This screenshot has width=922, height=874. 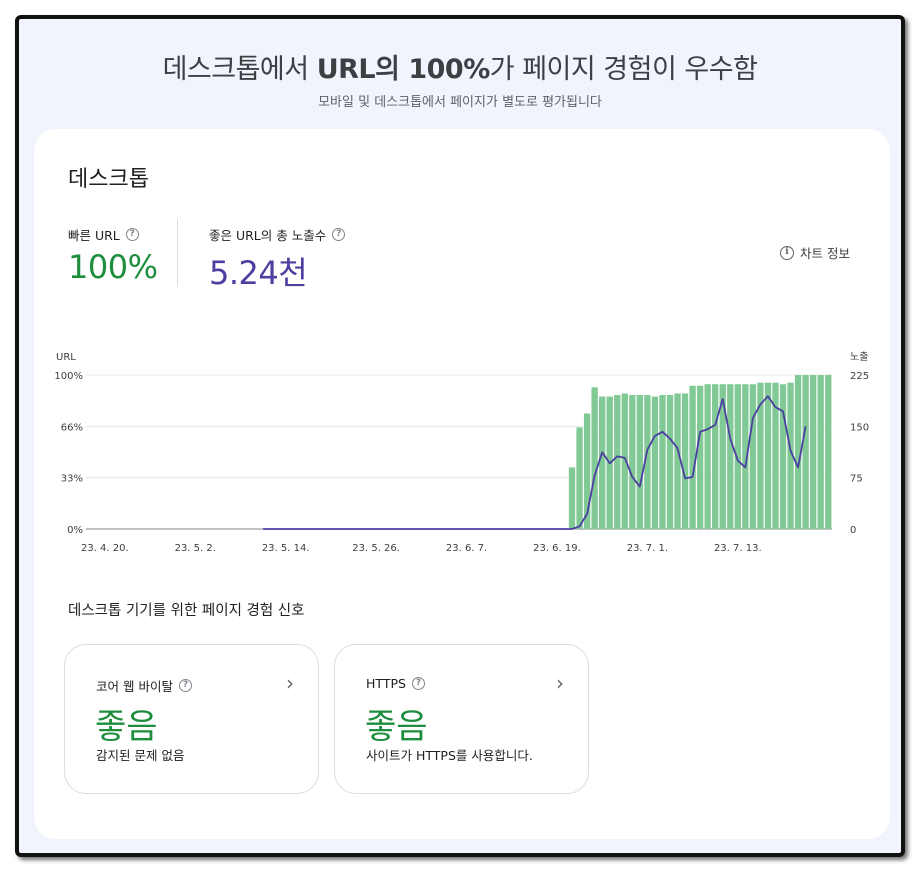 What do you see at coordinates (738, 548) in the screenshot?
I see `x-tick-label: 23. 7. 13.` at bounding box center [738, 548].